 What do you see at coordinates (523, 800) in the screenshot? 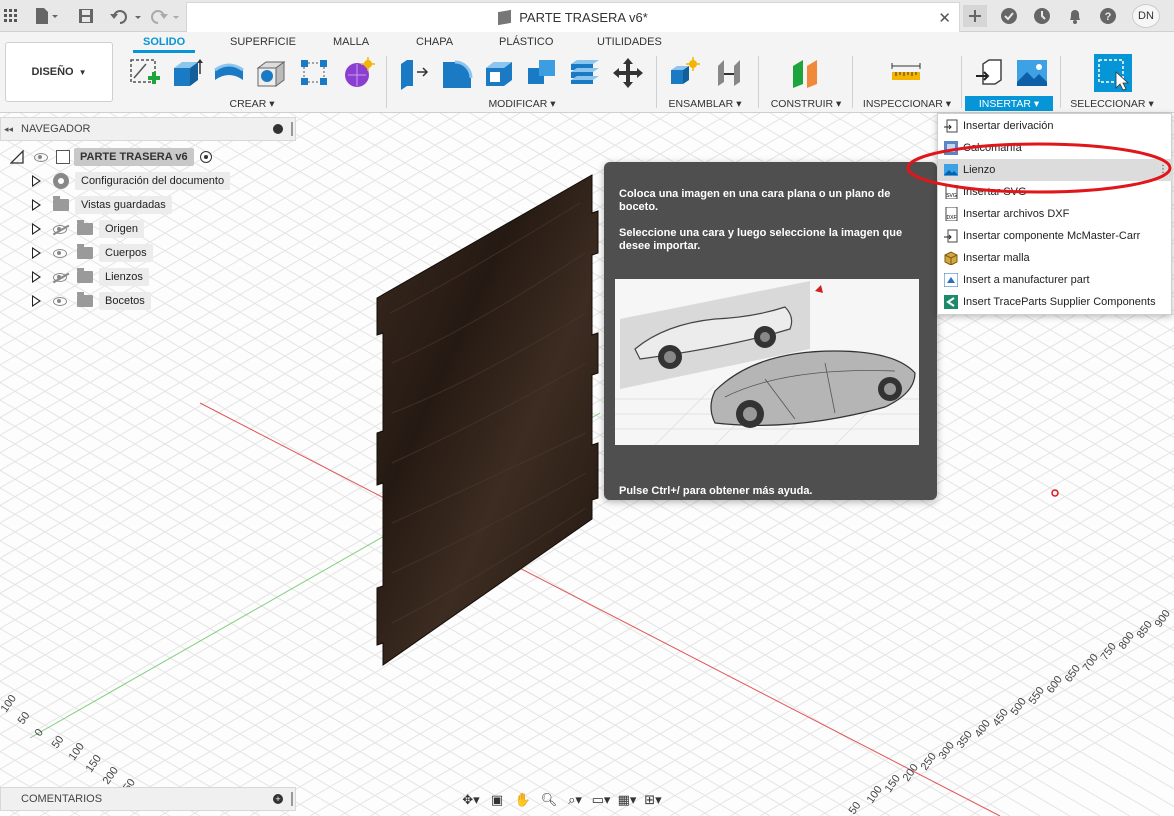
I see `pan-hand-icon: ✋` at bounding box center [523, 800].